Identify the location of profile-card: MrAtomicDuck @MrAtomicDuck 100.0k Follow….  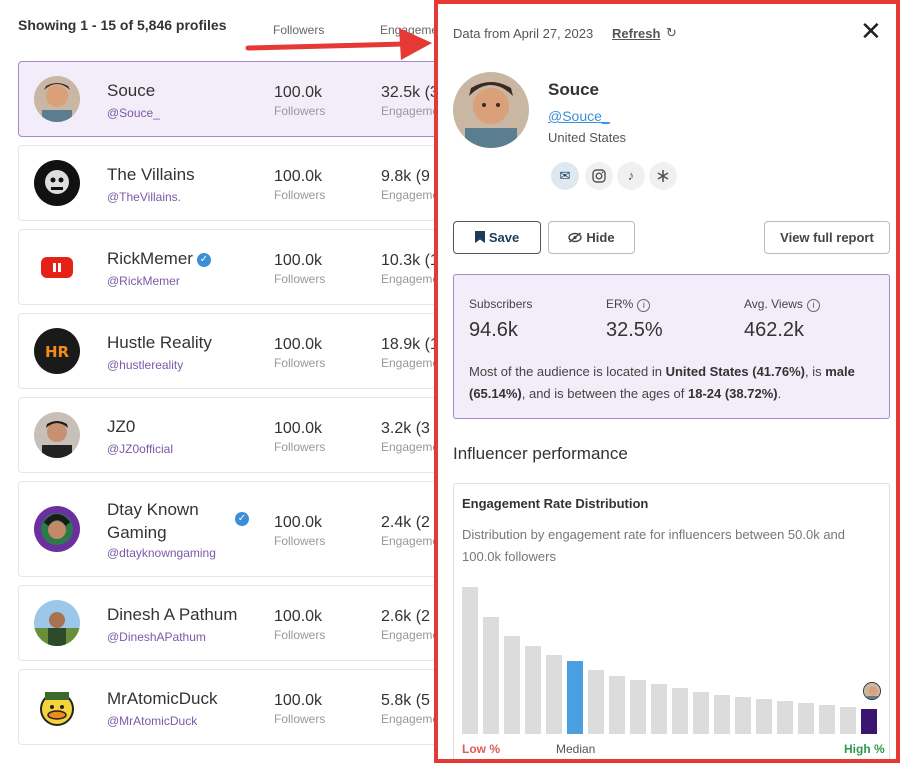
(229, 707).